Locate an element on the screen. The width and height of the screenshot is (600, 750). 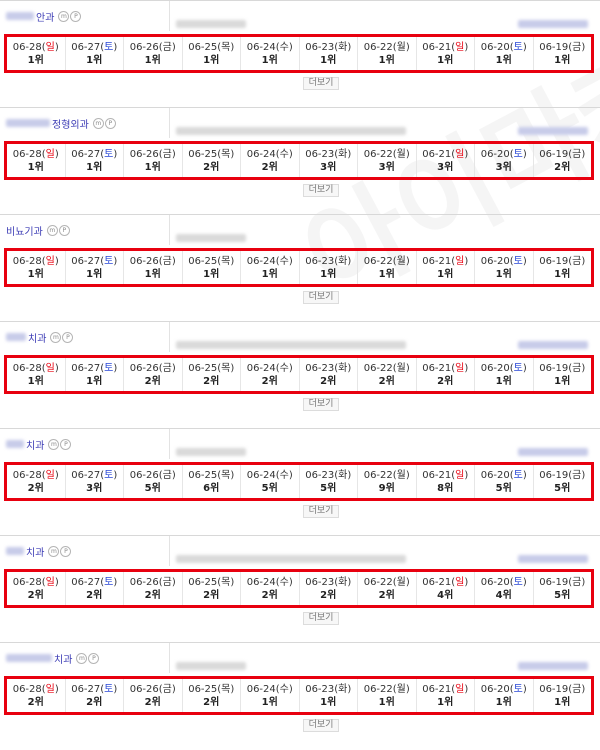
hospital-header: 안과 m P is located at coordinates (300, 16).